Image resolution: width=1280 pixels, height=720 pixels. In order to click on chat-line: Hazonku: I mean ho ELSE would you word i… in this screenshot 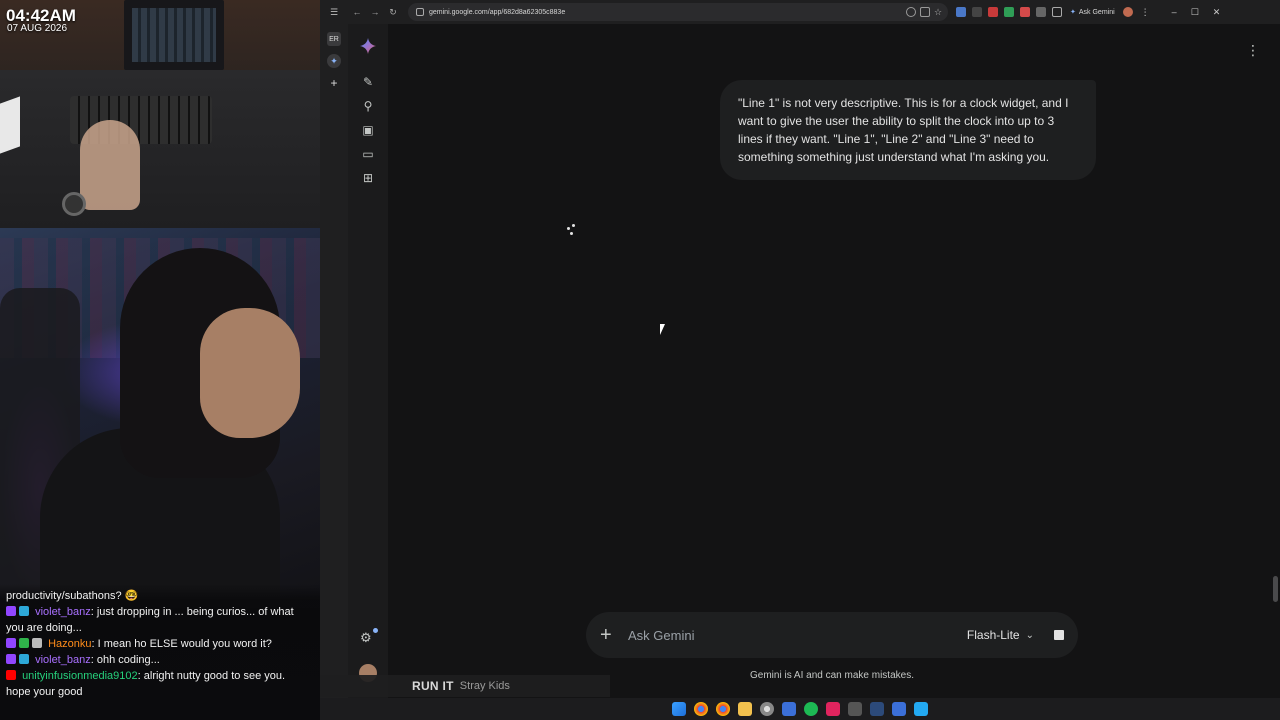, I will do `click(160, 644)`.